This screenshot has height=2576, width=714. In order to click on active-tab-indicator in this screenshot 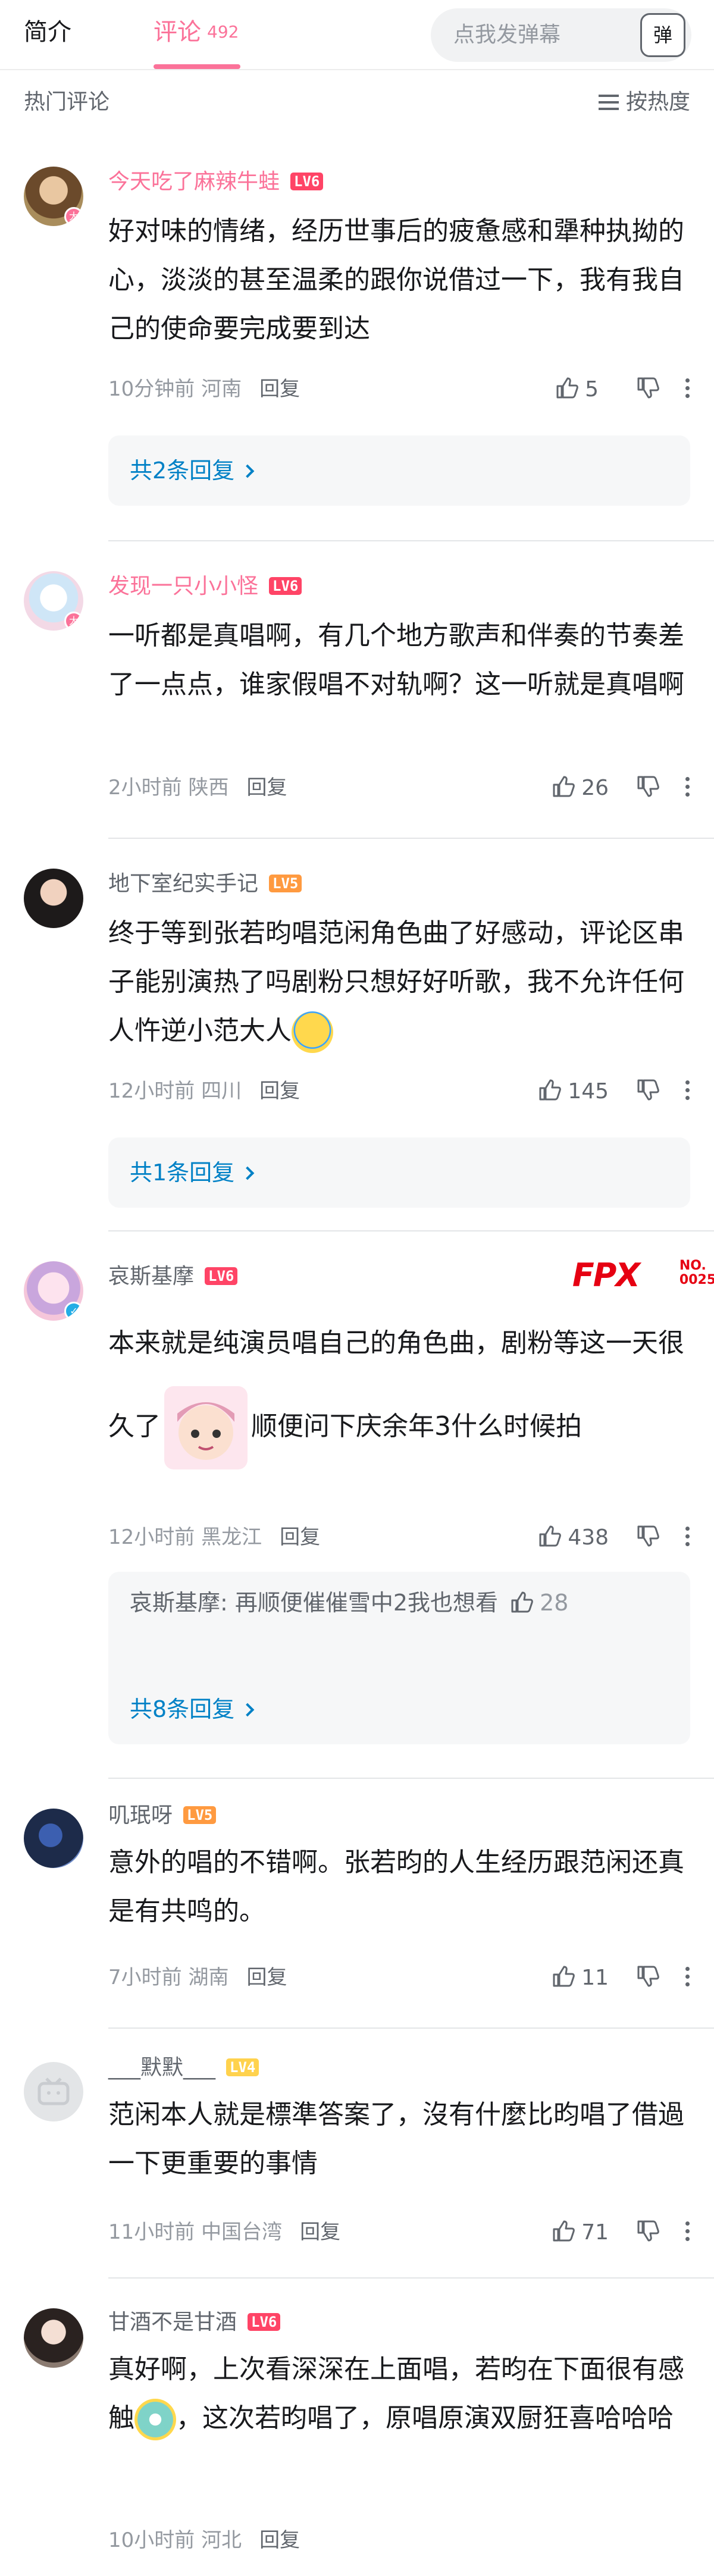, I will do `click(197, 66)`.